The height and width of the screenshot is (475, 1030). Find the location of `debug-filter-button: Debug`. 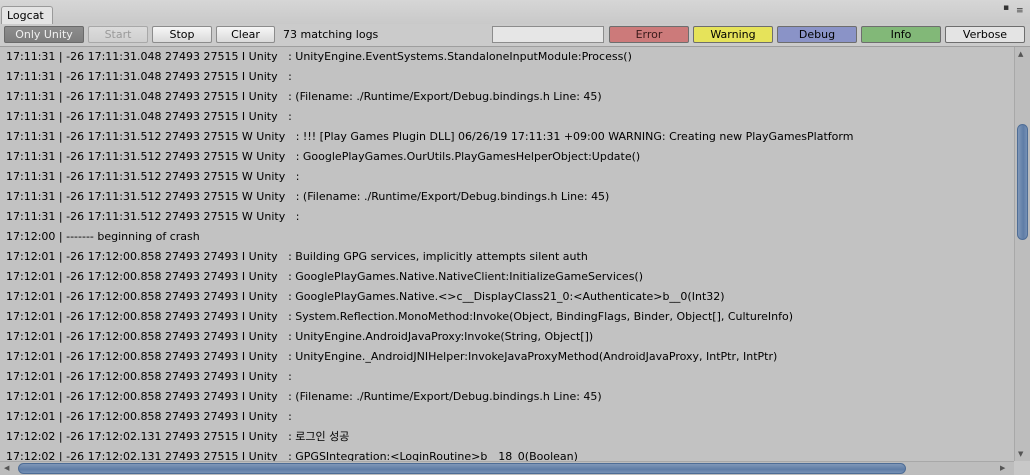

debug-filter-button: Debug is located at coordinates (817, 34).